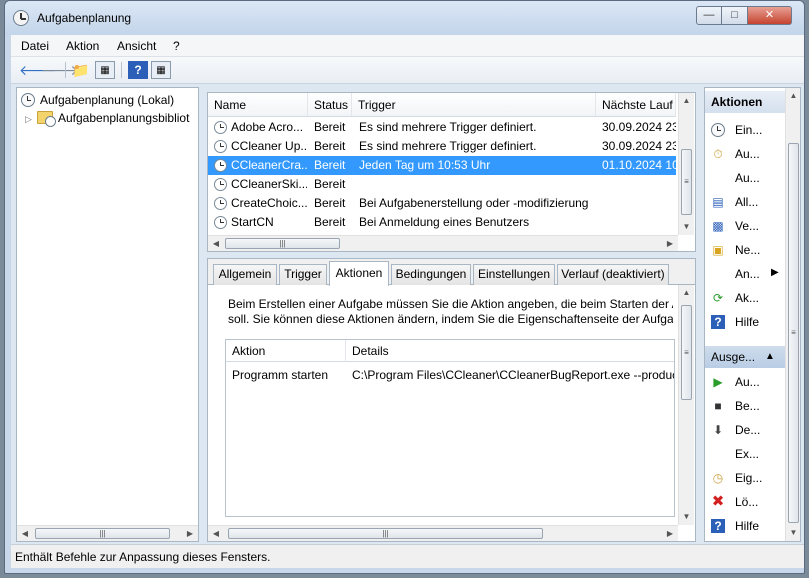 This screenshot has height=578, width=809. Describe the element at coordinates (639, 203) in the screenshot. I see `task-next-run` at that location.